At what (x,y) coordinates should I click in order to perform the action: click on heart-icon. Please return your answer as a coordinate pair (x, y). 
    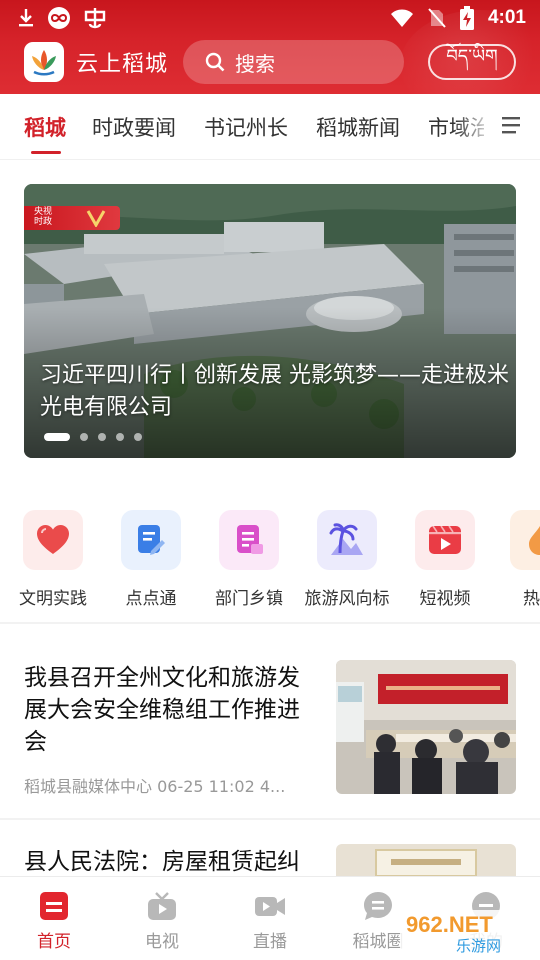
    Looking at the image, I should click on (53, 539).